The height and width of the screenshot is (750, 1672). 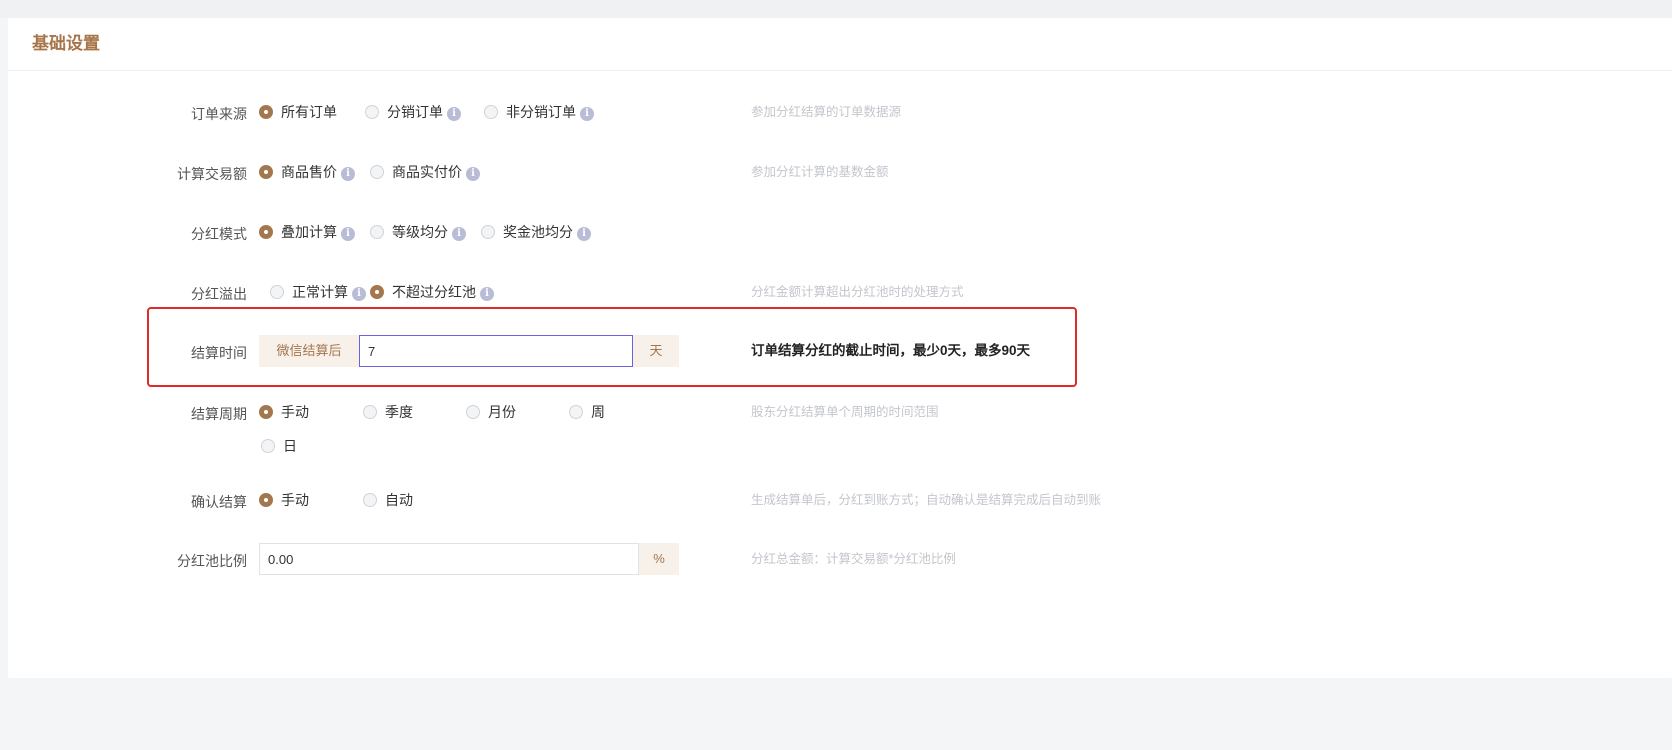 What do you see at coordinates (309, 112) in the screenshot?
I see `radio-label: 所有订单` at bounding box center [309, 112].